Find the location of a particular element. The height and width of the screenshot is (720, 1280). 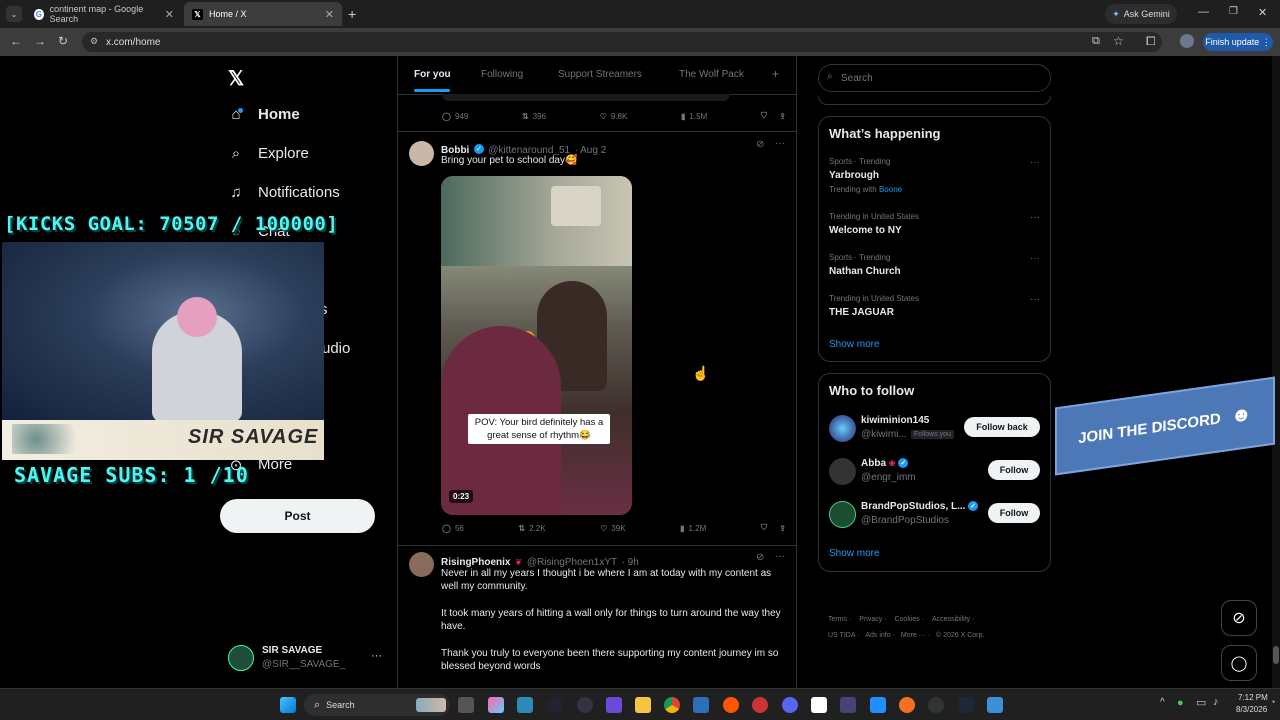

tab-home-x: 𝕏 Home / X ✕ is located at coordinates (263, 14).